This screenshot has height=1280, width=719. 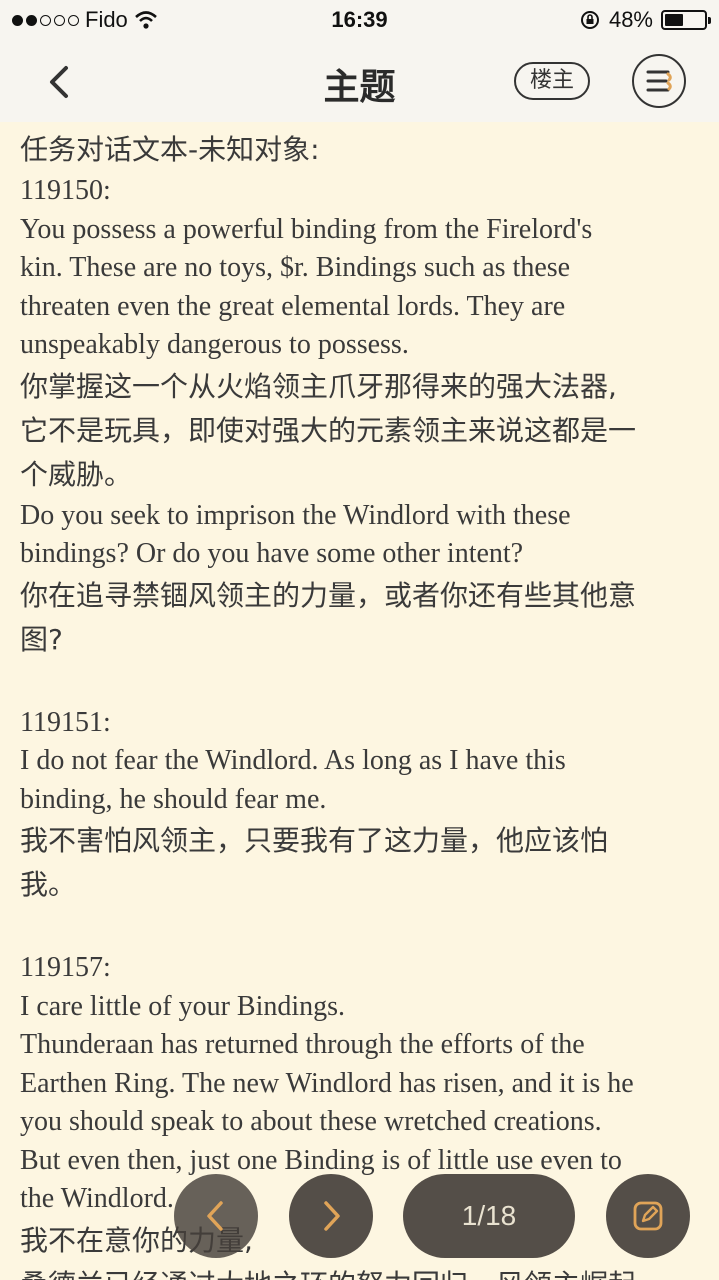 I want to click on menu-button, so click(x=659, y=81).